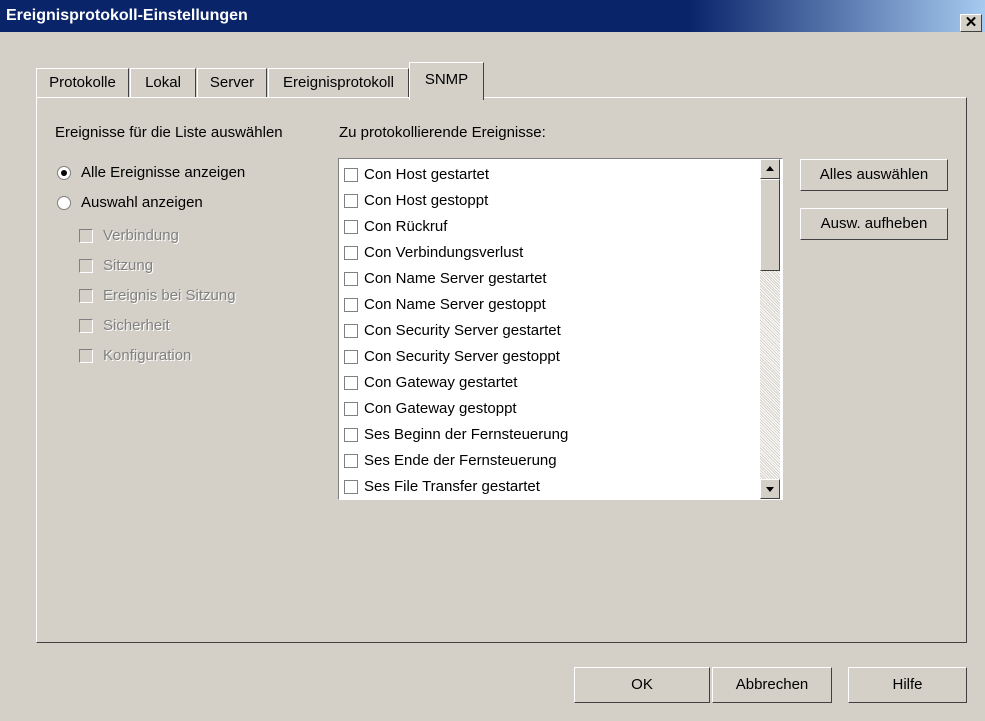 The image size is (985, 721). What do you see at coordinates (462, 330) in the screenshot?
I see `list-item-label: Con Security Server gestartet` at bounding box center [462, 330].